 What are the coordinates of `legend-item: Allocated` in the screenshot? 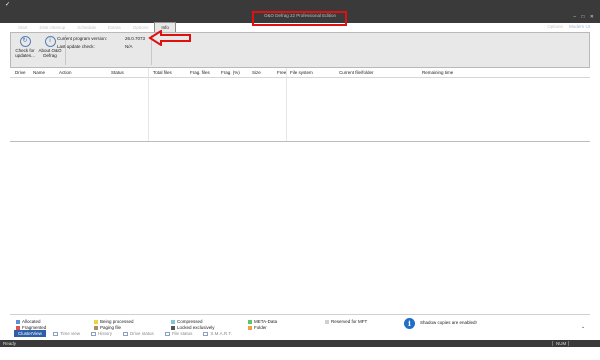 It's located at (28, 321).